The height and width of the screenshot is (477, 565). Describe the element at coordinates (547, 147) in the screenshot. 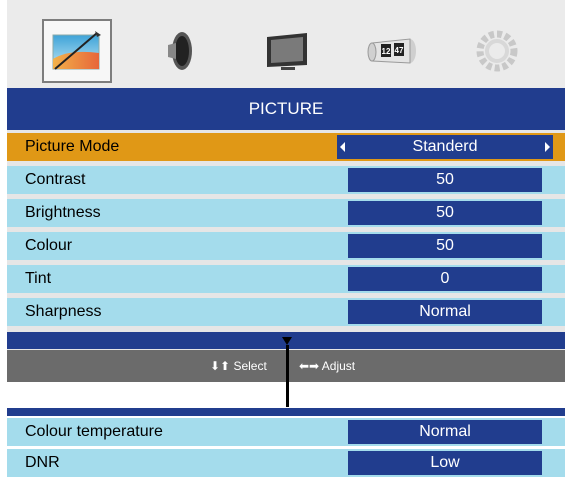

I see `right-arrow-icon` at that location.